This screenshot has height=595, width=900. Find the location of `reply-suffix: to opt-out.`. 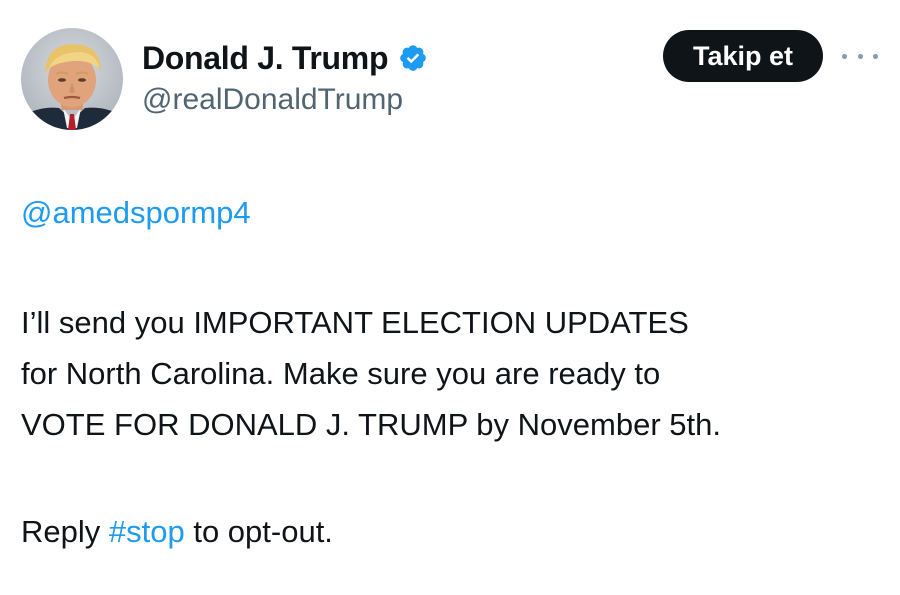

reply-suffix: to opt-out. is located at coordinates (258, 531).